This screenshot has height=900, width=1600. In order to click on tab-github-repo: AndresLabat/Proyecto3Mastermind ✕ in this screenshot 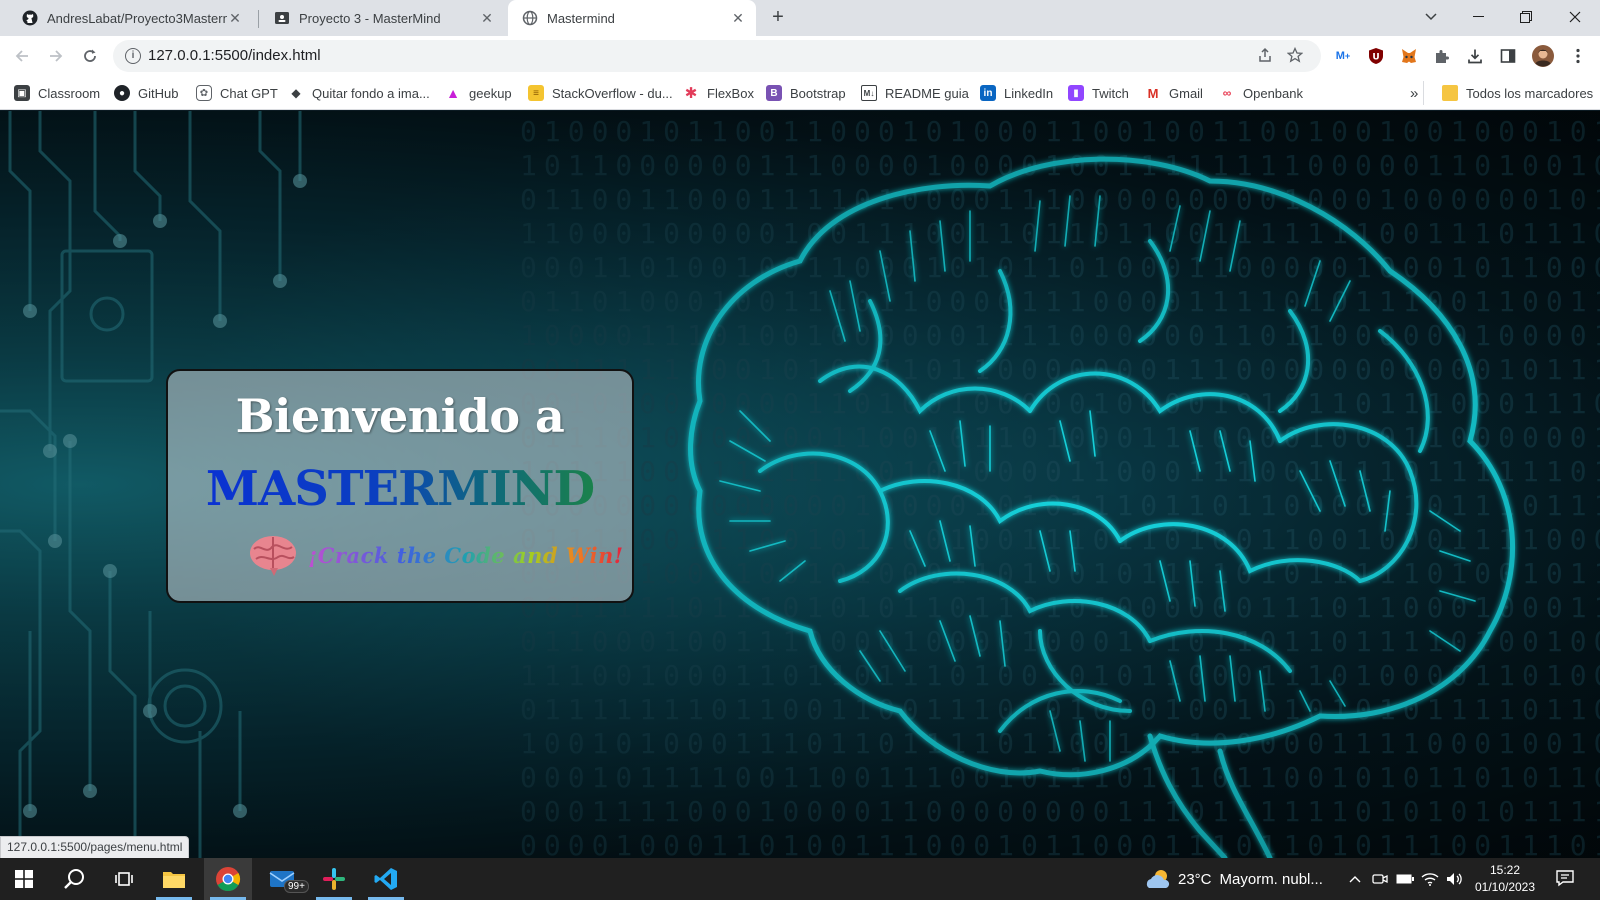, I will do `click(130, 18)`.